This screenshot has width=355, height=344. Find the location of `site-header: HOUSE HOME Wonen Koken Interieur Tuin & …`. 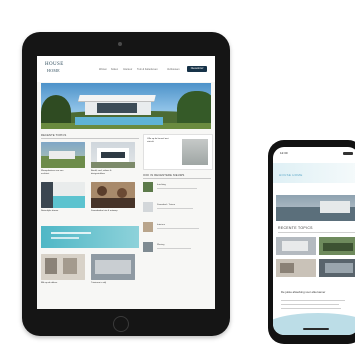

site-header: HOUSE HOME Wonen Koken Interieur Tuin & … is located at coordinates (126, 69).